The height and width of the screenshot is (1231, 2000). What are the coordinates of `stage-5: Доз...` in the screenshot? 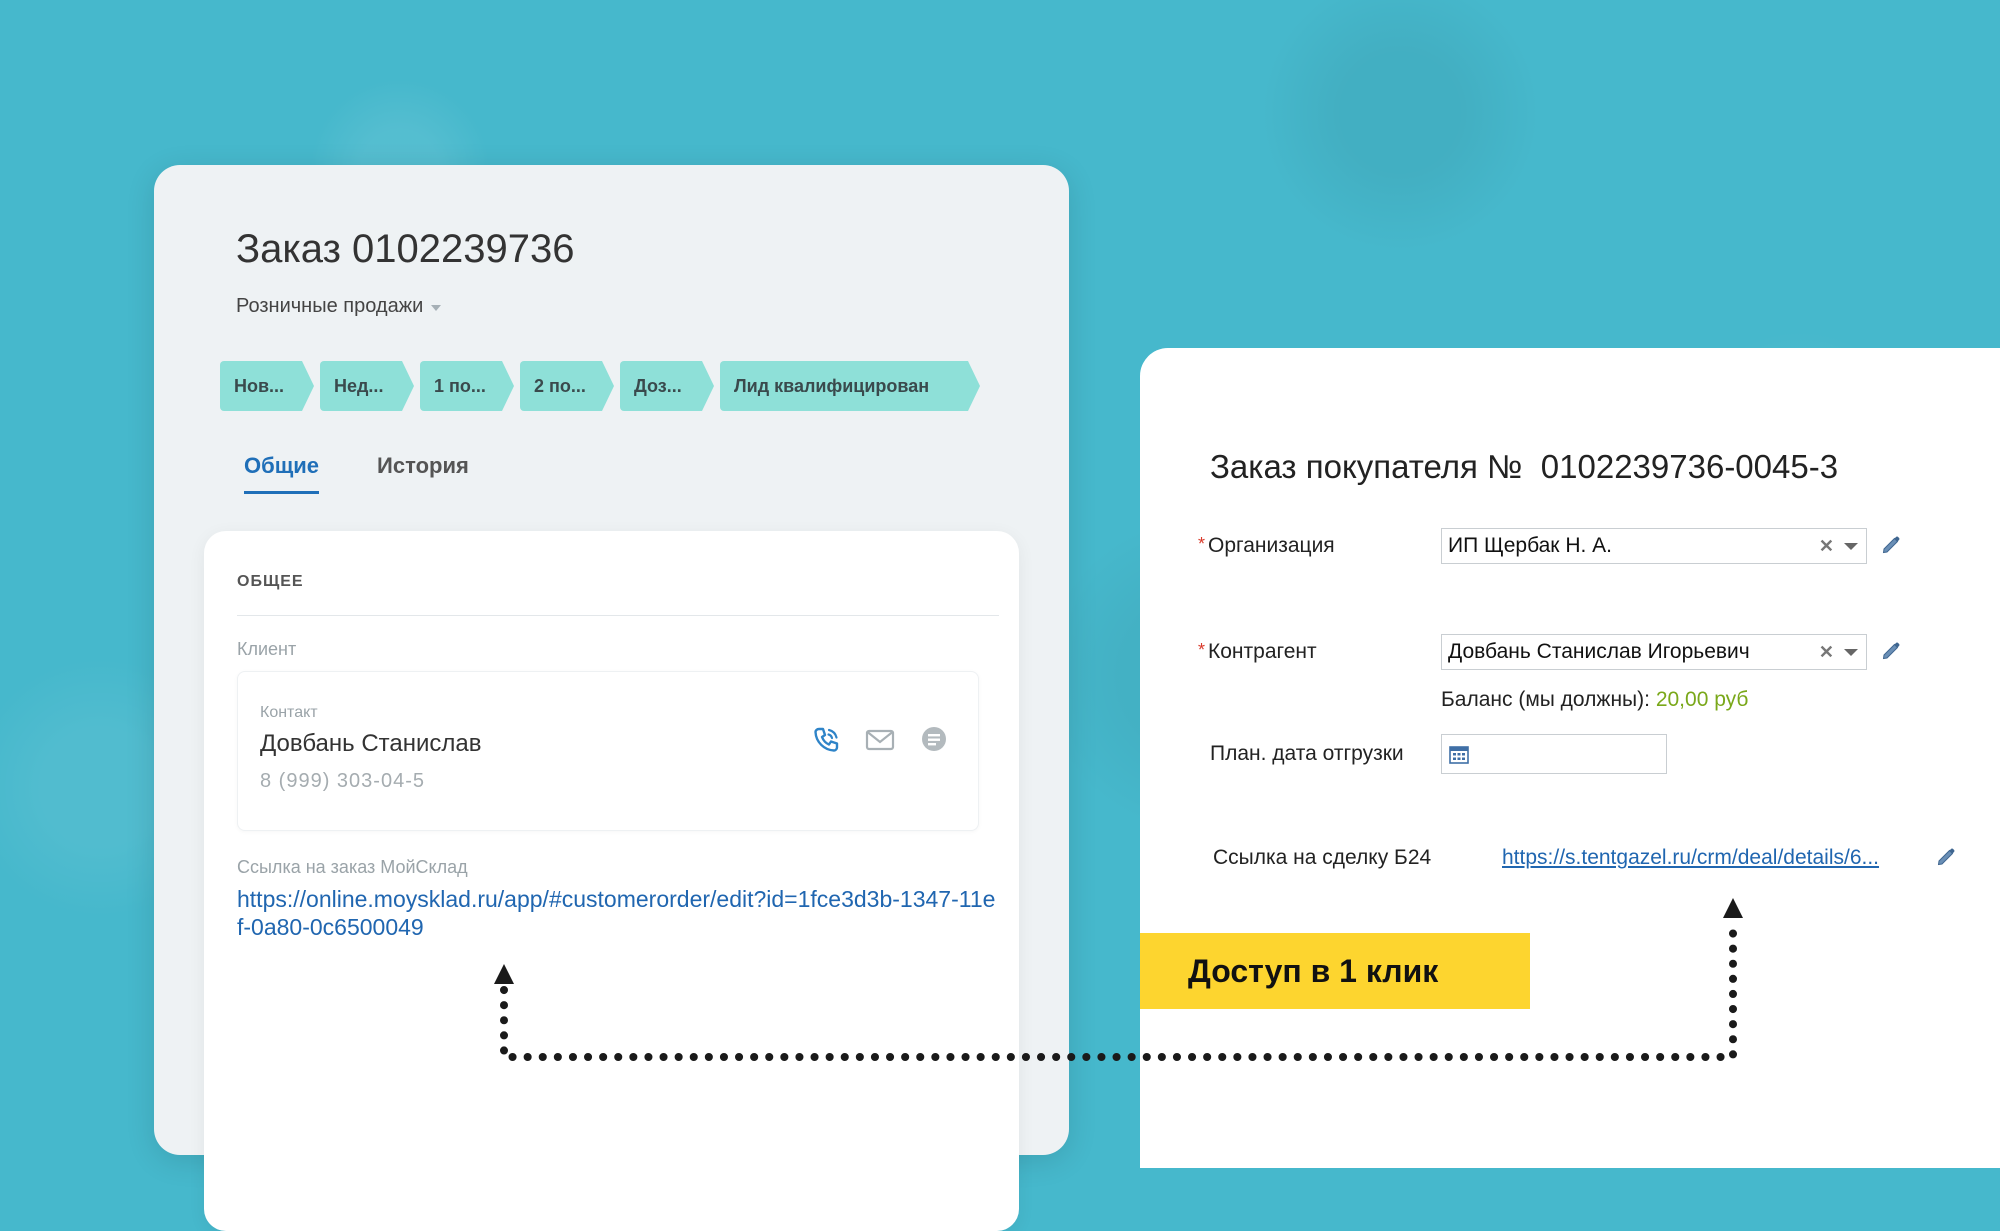 It's located at (667, 386).